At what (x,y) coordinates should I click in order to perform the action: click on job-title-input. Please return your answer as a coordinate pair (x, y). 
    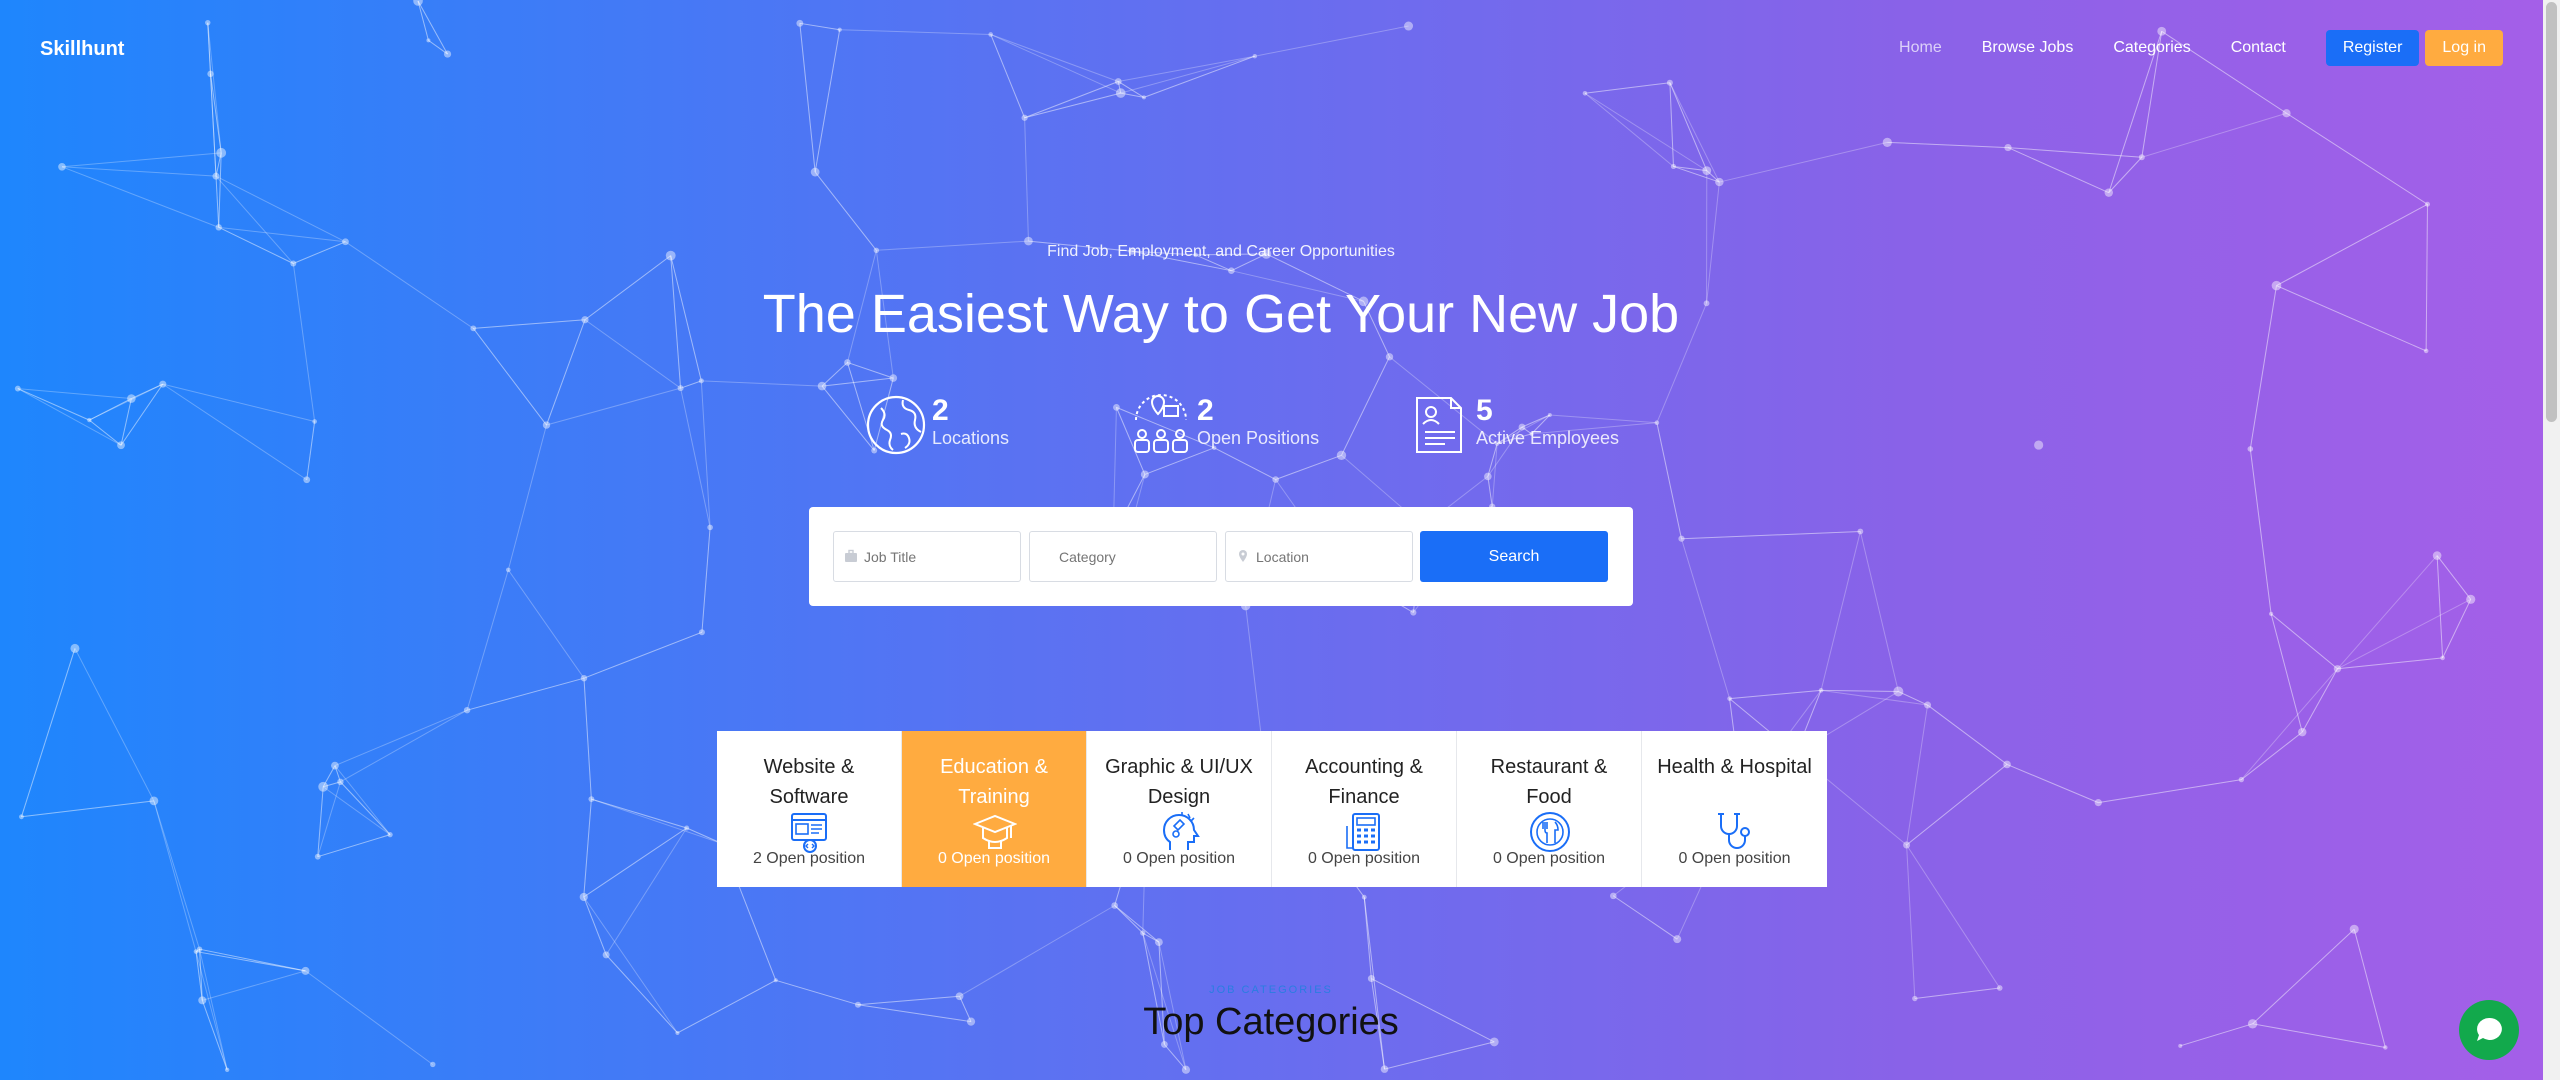
    Looking at the image, I should click on (927, 556).